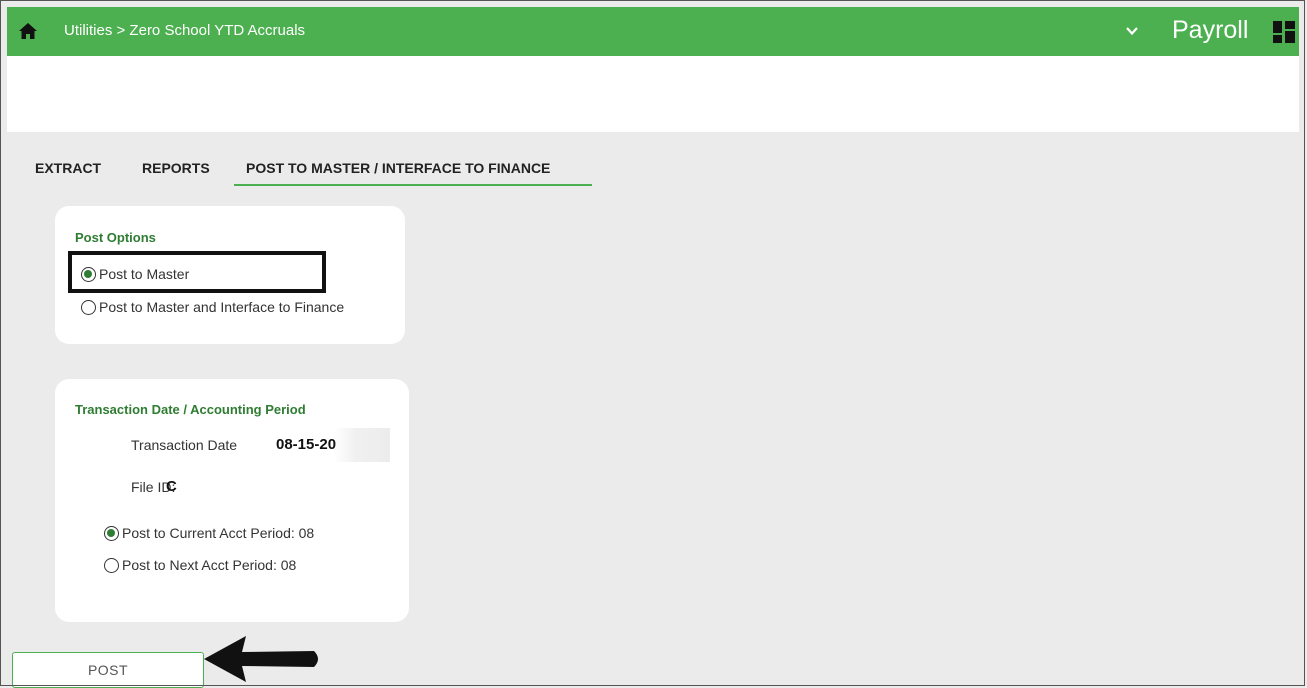 The height and width of the screenshot is (688, 1307). What do you see at coordinates (115, 237) in the screenshot?
I see `post-options-title: Post Options` at bounding box center [115, 237].